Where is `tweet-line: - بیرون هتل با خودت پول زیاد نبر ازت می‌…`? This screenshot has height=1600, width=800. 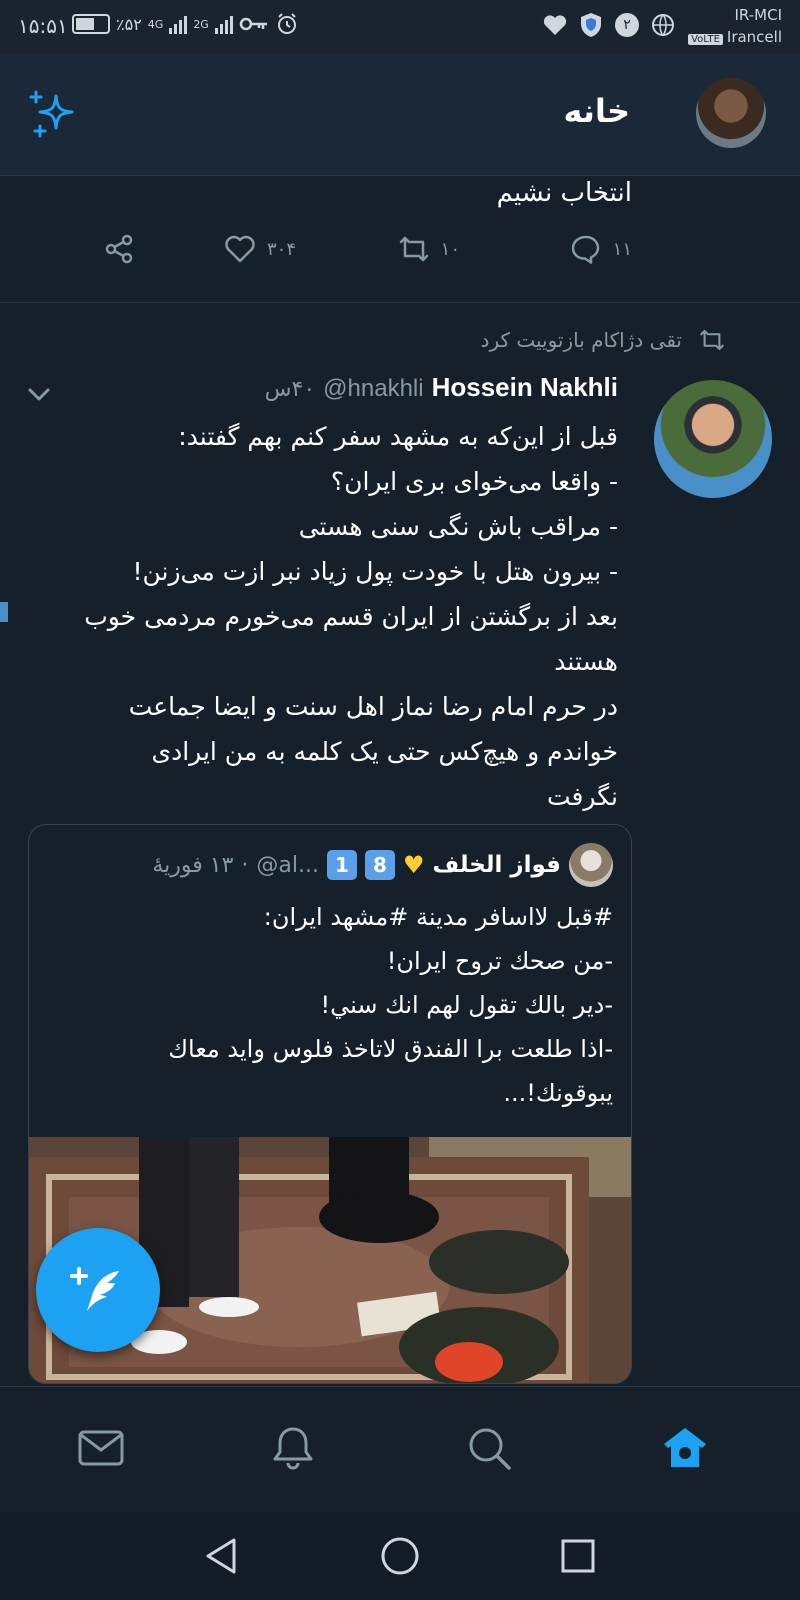
tweet-line: - بیرون هتل با خودت پول زیاد نبر ازت می‌… is located at coordinates (375, 571).